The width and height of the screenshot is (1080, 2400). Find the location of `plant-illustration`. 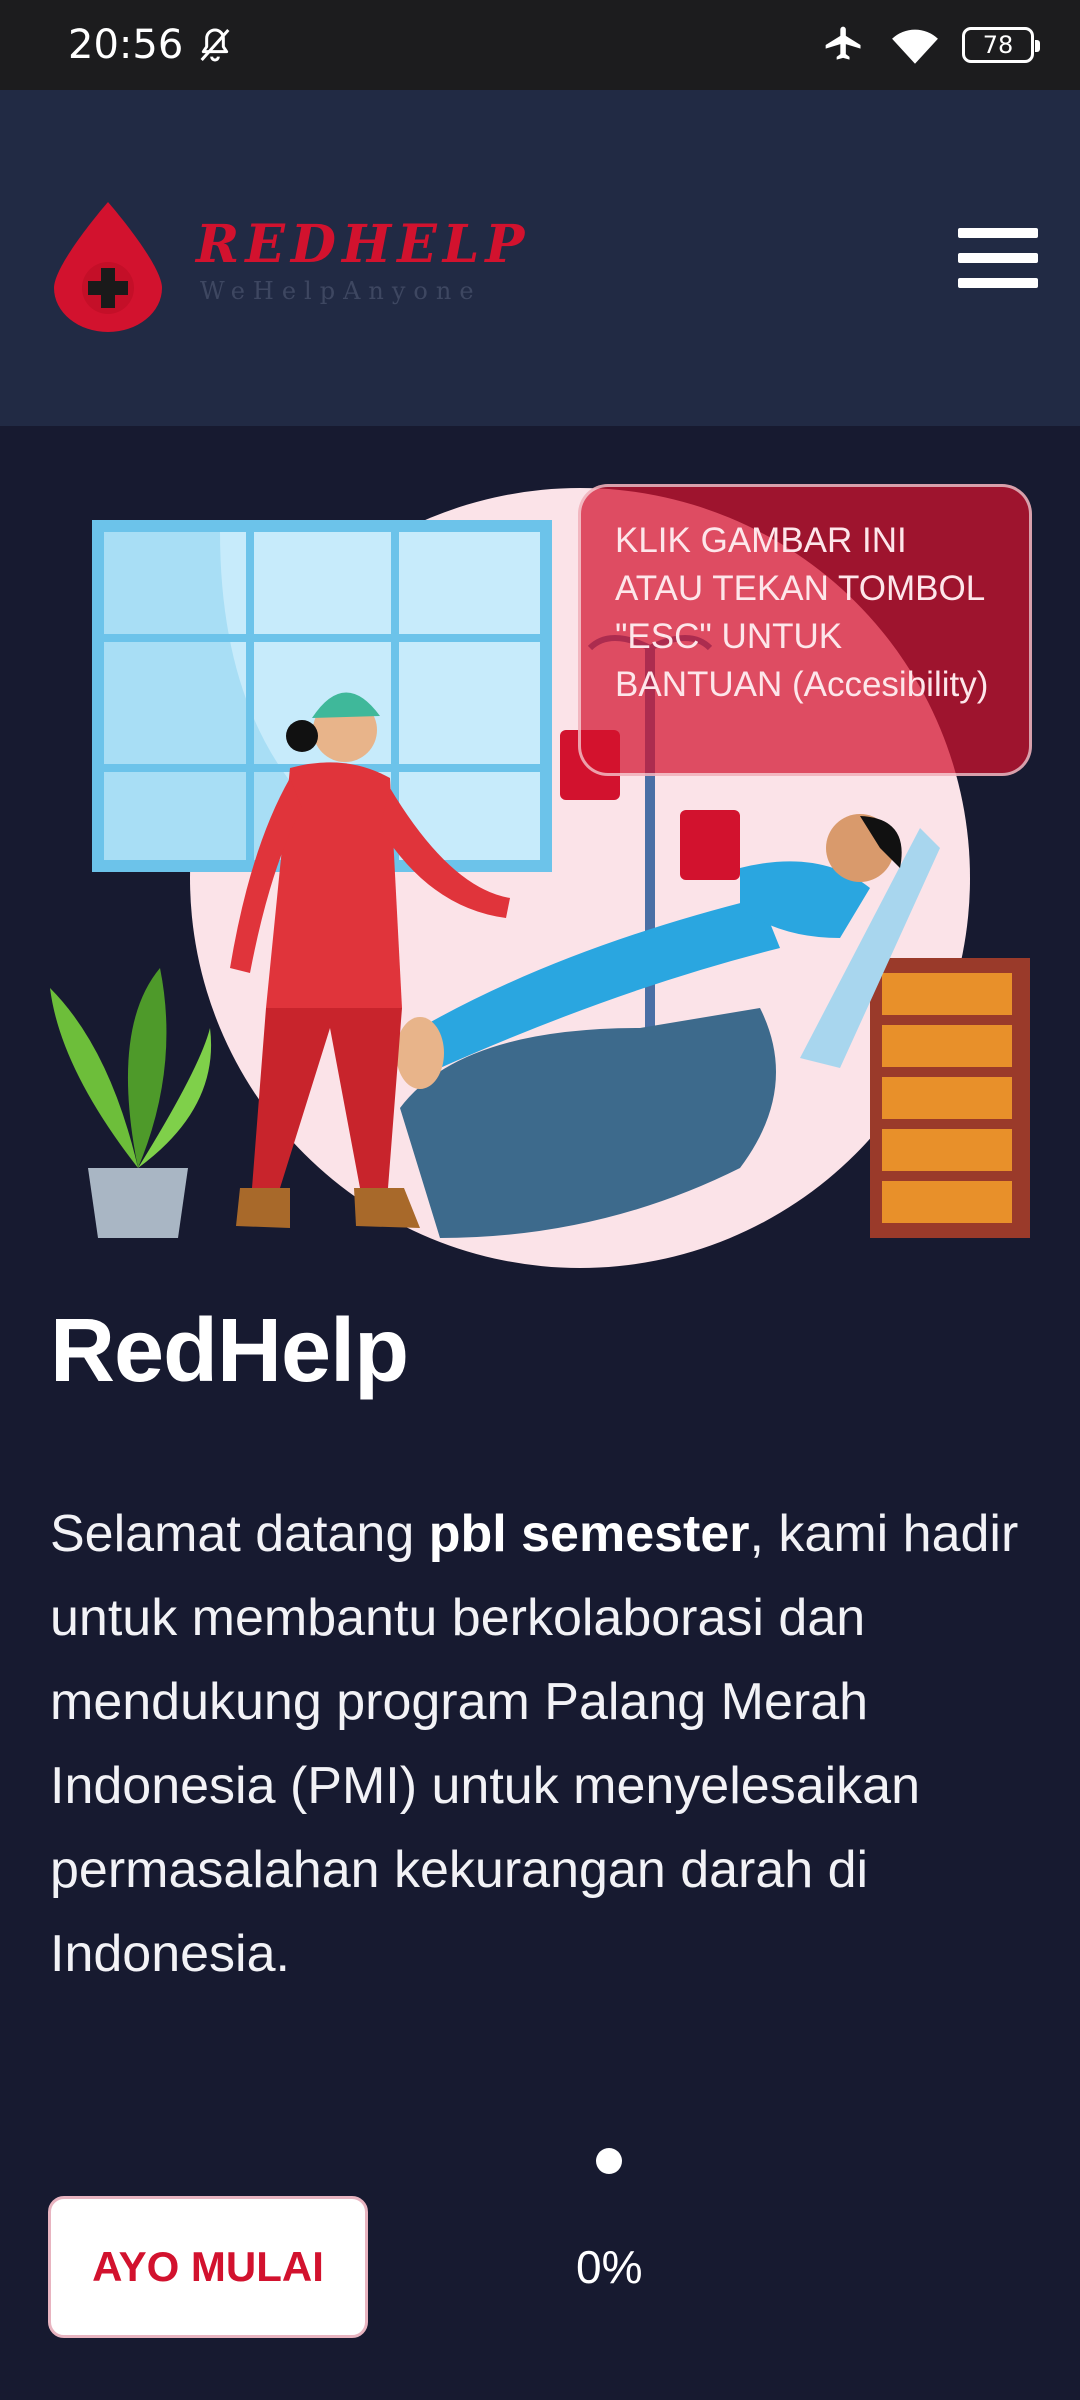

plant-illustration is located at coordinates (131, 1103).